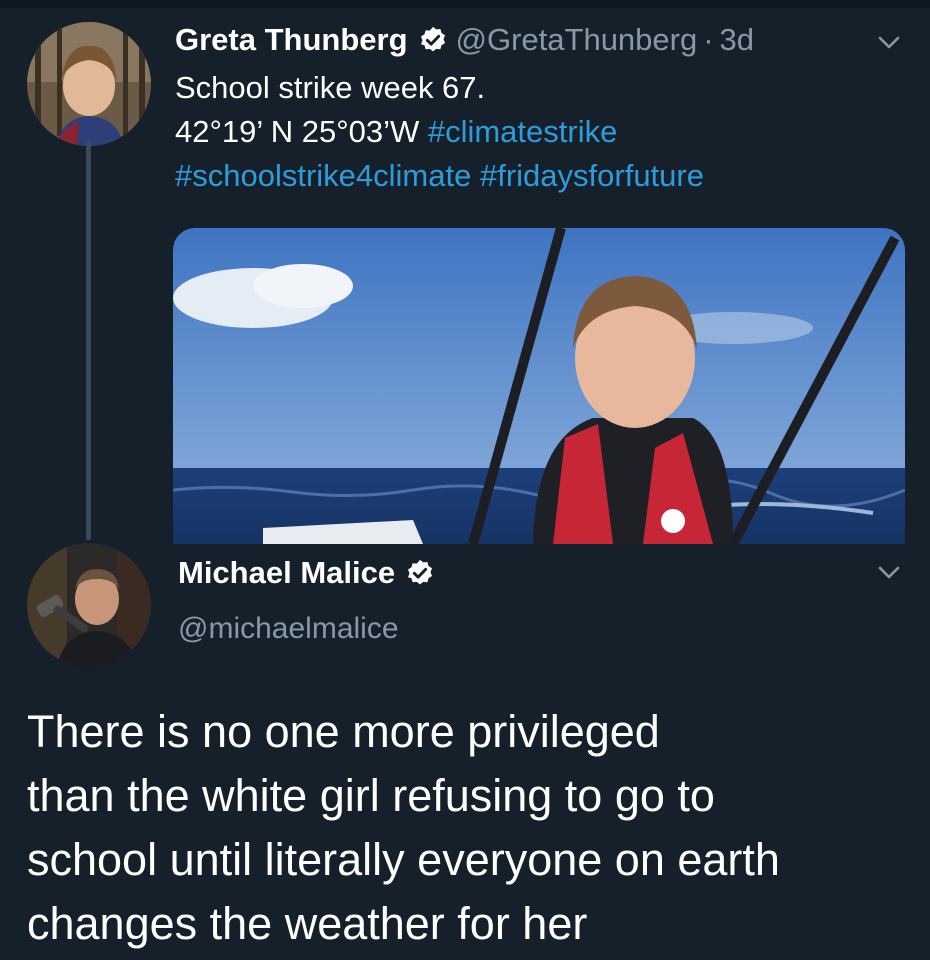 The image size is (930, 960). What do you see at coordinates (577, 40) in the screenshot?
I see `author-handle: @GretaThunberg` at bounding box center [577, 40].